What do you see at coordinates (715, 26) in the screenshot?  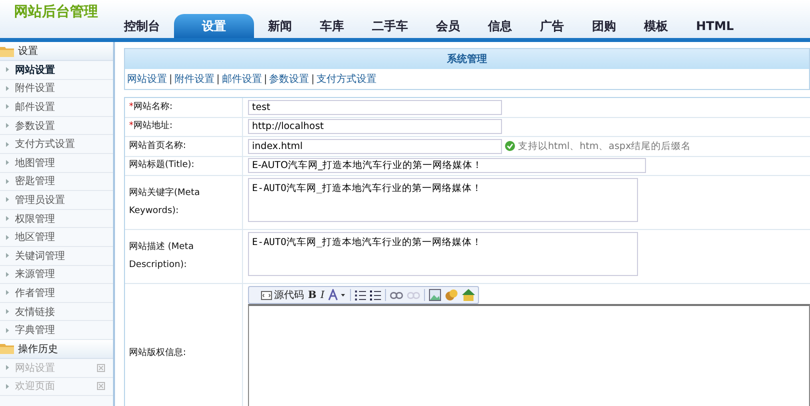 I see `nav-tab: HTML` at bounding box center [715, 26].